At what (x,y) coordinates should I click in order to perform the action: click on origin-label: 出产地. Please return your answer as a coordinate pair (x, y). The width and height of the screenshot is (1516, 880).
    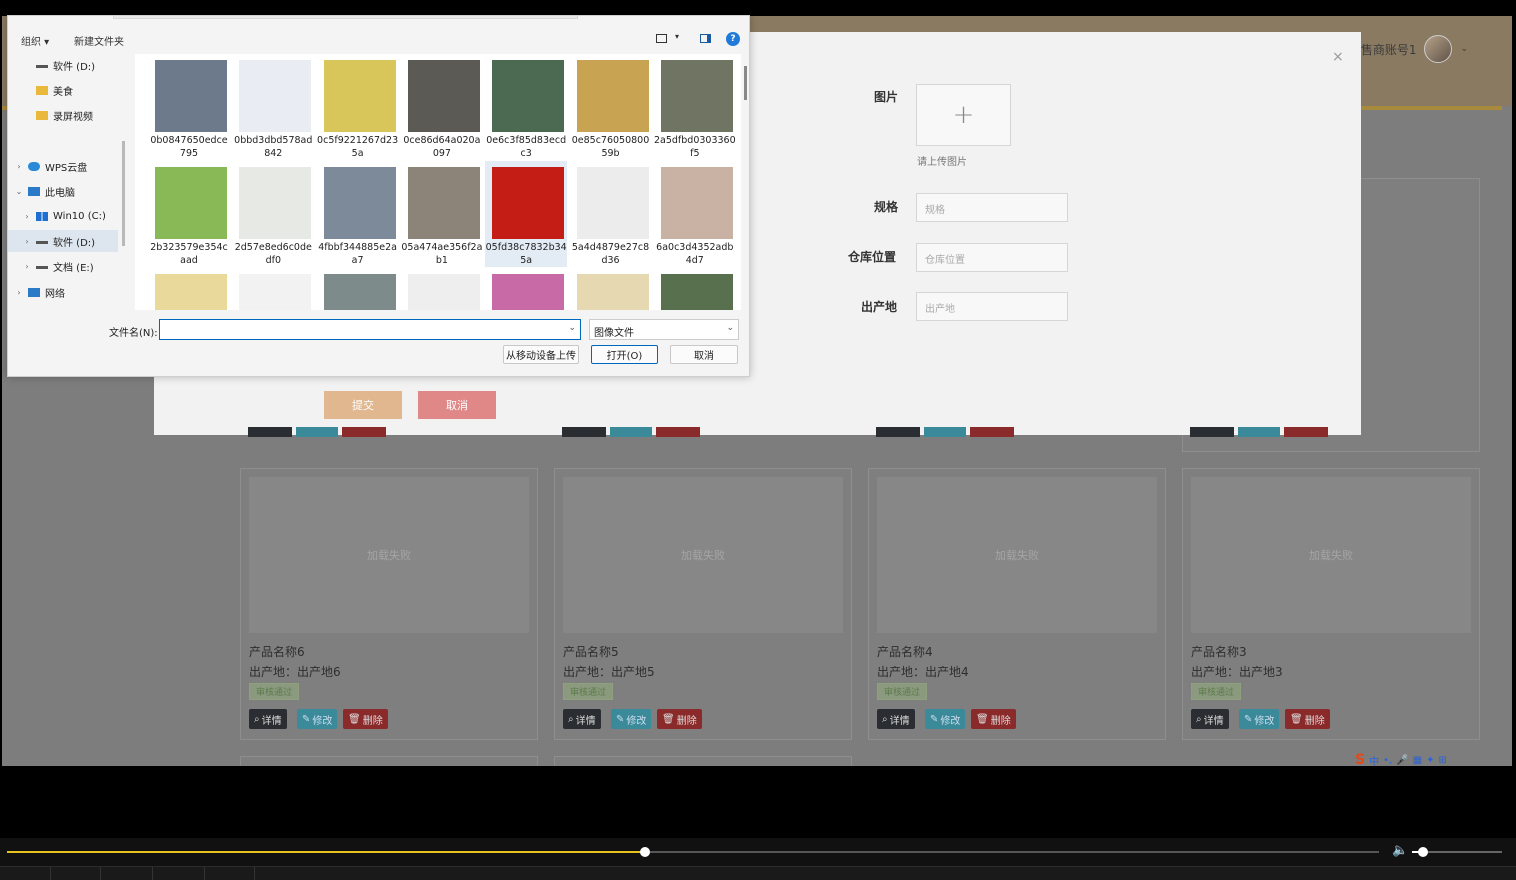
    Looking at the image, I should click on (879, 307).